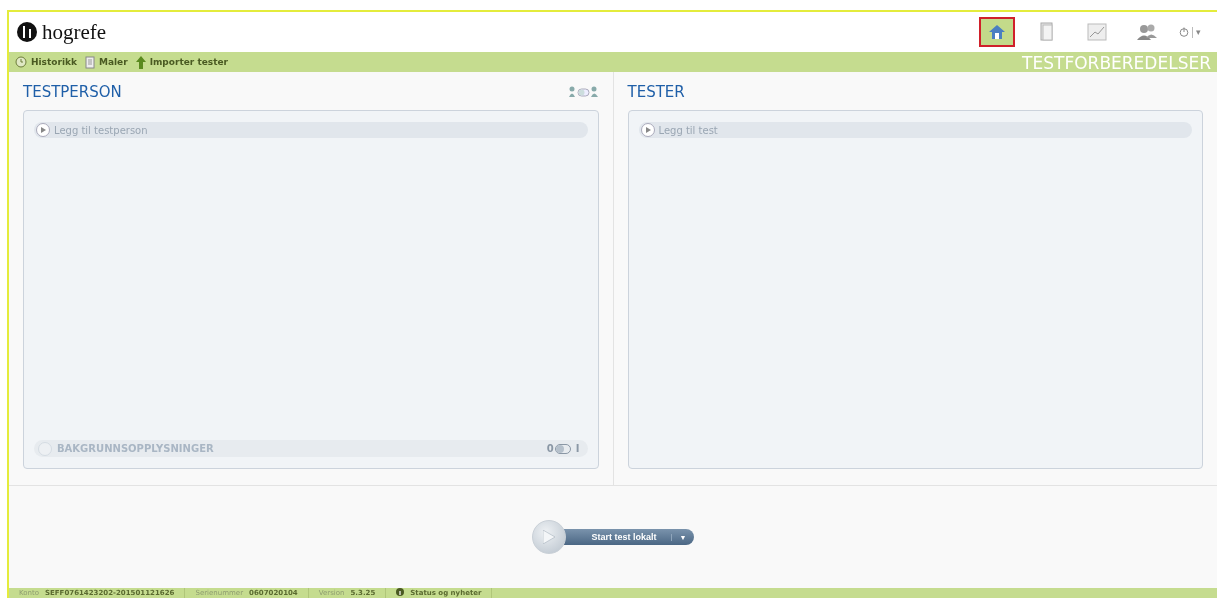  Describe the element at coordinates (1184, 32) in the screenshot. I see `power-icon` at that location.